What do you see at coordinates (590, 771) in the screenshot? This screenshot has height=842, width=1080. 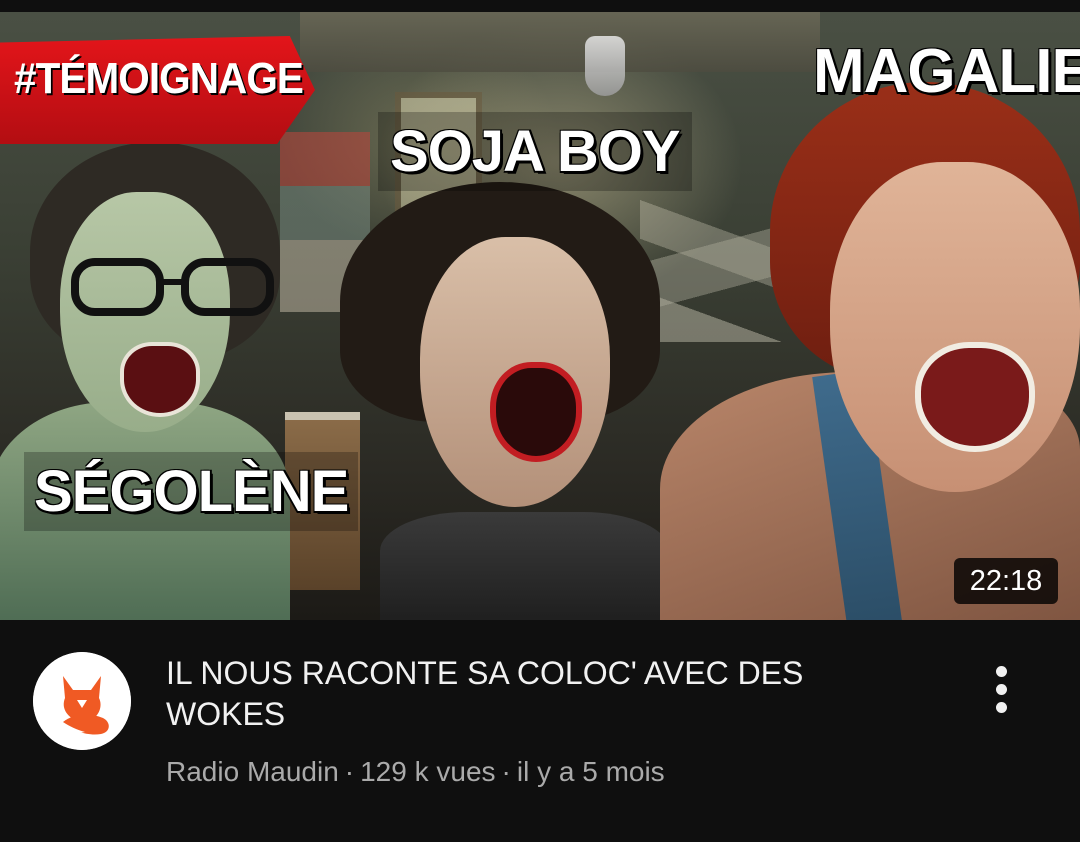 I see `upload-age: il y a 5 mois` at bounding box center [590, 771].